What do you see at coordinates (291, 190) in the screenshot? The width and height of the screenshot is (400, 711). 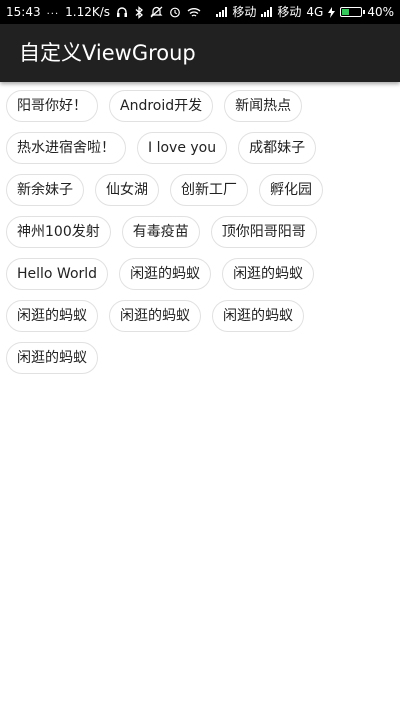 I see `tag-chip: 孵化园` at bounding box center [291, 190].